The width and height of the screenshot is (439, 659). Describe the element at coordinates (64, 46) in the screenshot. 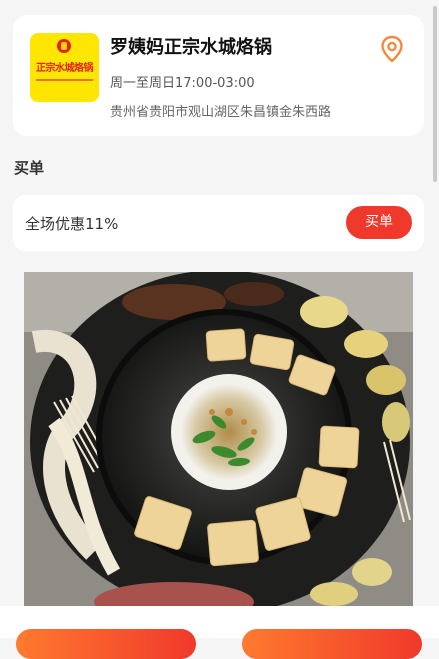

I see `logo-badge-icon` at that location.